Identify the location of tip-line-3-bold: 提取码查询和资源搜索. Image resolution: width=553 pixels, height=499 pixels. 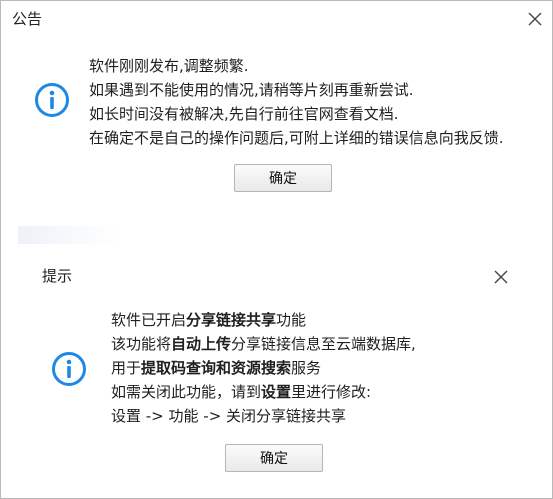
(216, 368).